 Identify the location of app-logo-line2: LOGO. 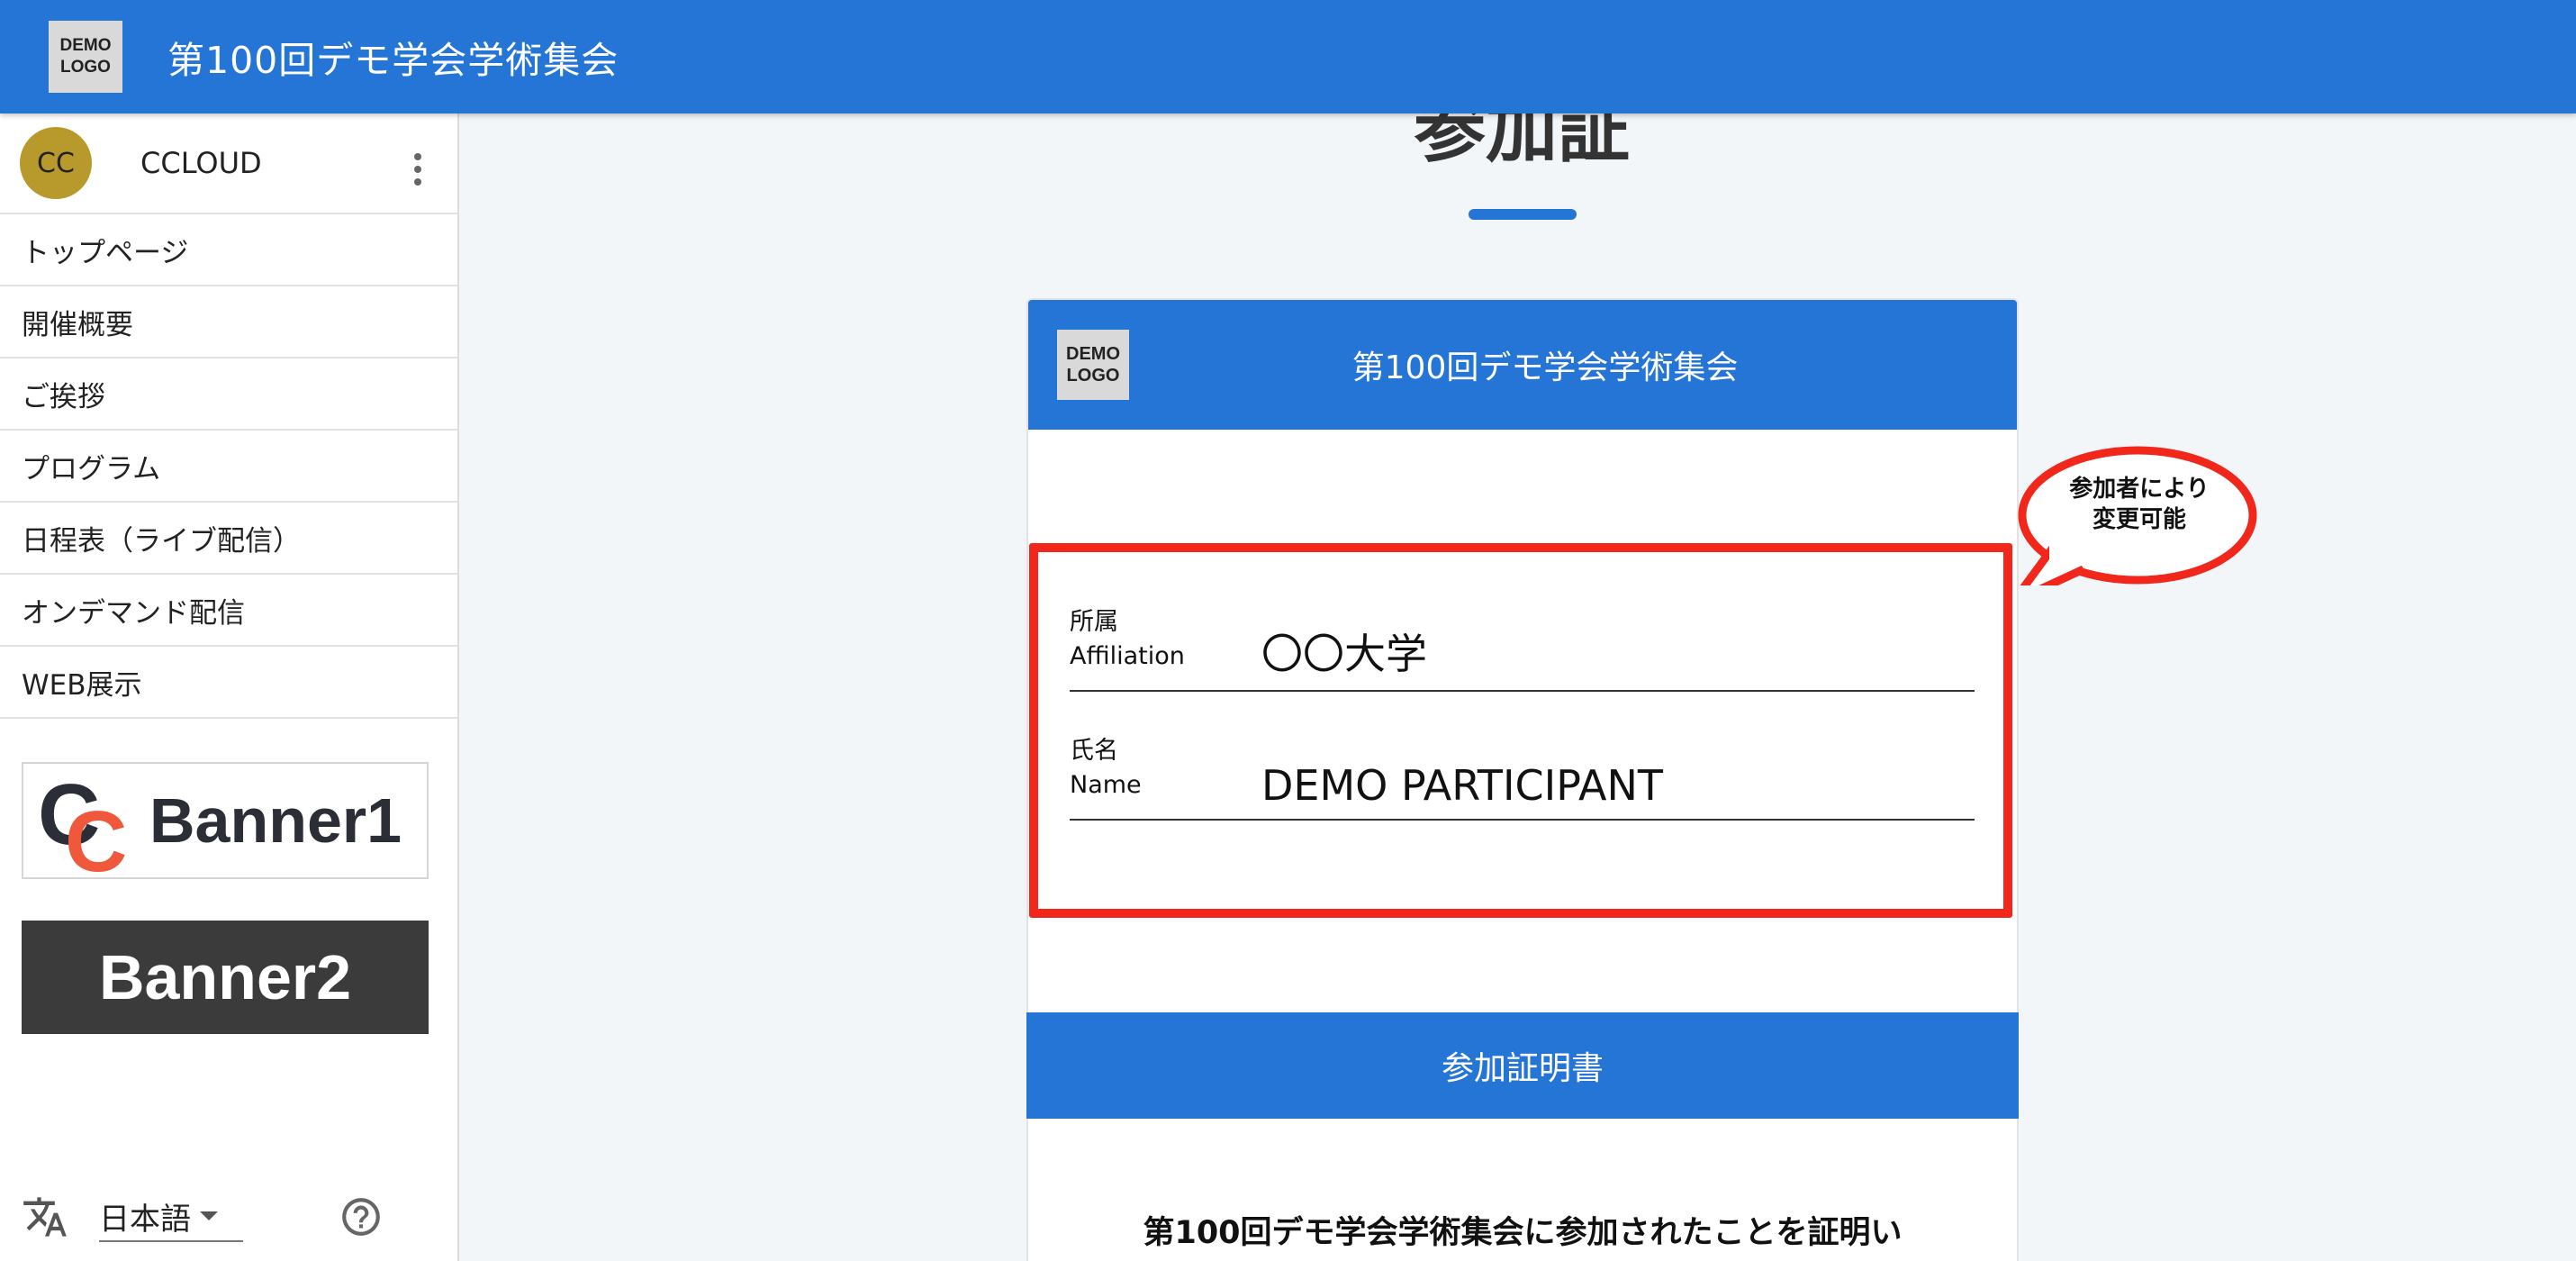
(85, 67).